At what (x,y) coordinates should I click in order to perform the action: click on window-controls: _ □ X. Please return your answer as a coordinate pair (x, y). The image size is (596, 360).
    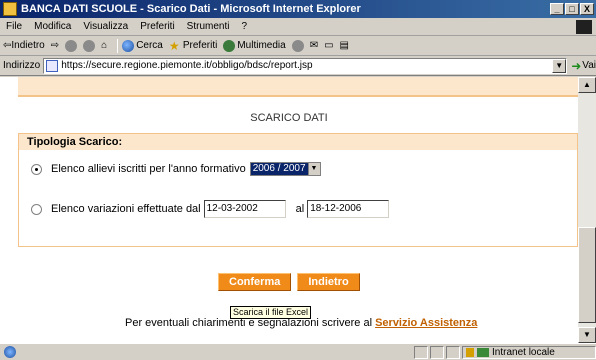
    Looking at the image, I should click on (571, 9).